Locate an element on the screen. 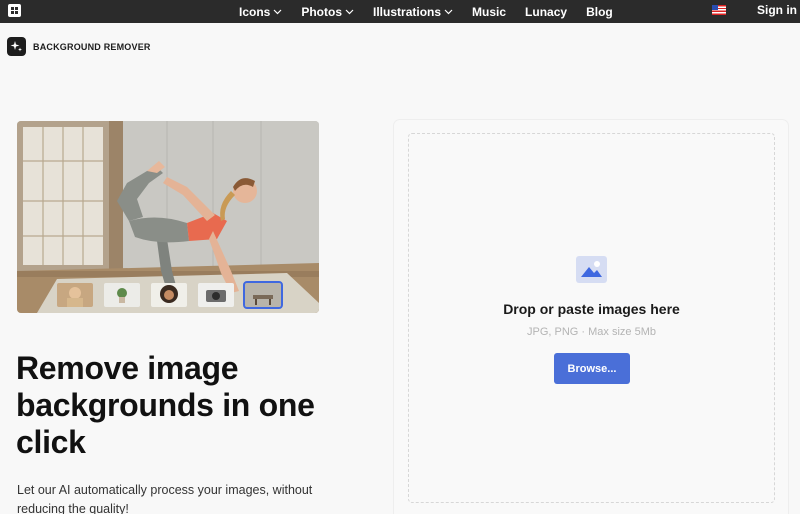 This screenshot has height=514, width=800. thumbnail-bench is located at coordinates (263, 295).